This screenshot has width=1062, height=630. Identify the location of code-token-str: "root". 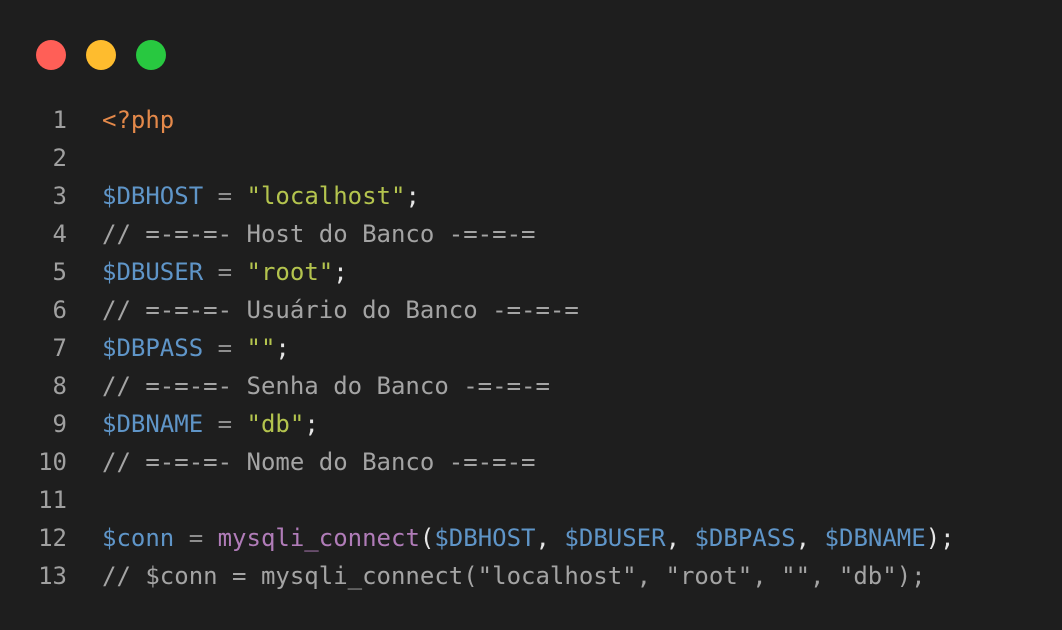
(290, 272).